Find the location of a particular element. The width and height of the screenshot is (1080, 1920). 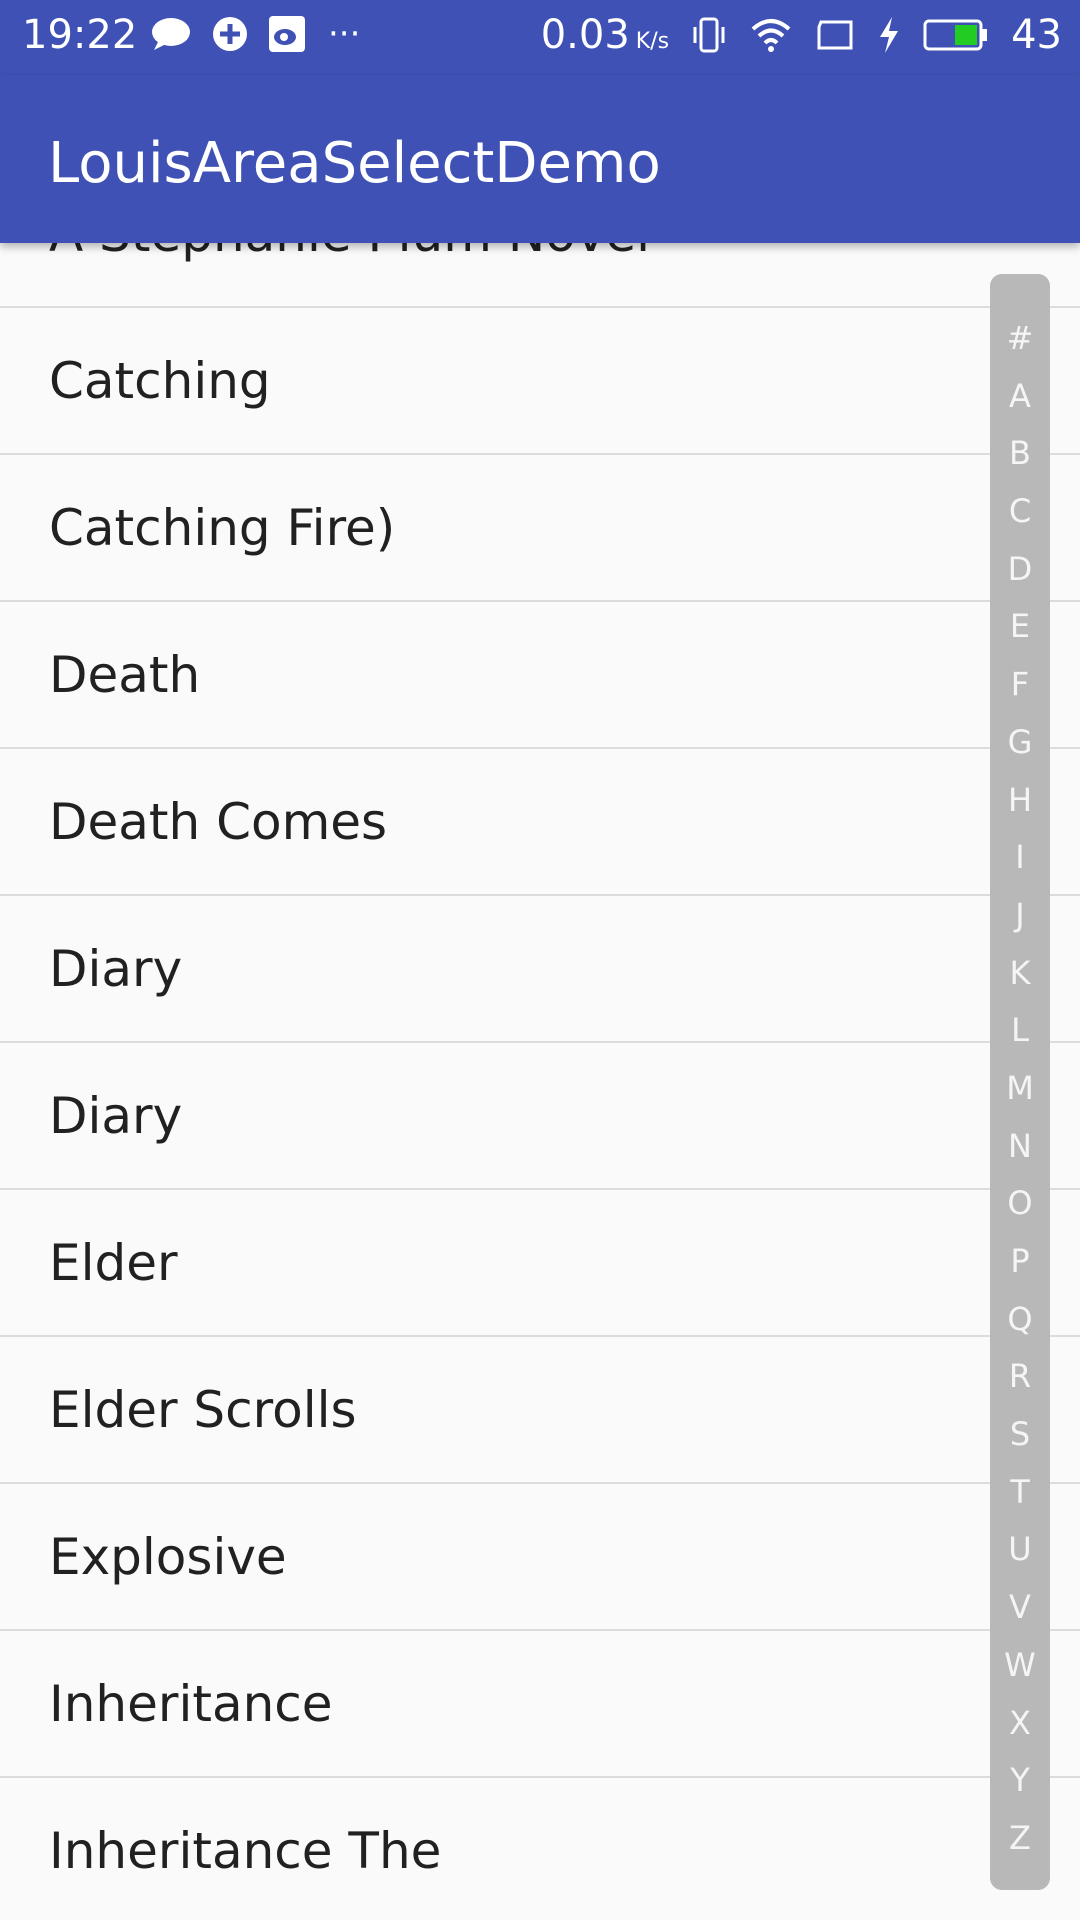

index-letter: V is located at coordinates (1020, 1608).